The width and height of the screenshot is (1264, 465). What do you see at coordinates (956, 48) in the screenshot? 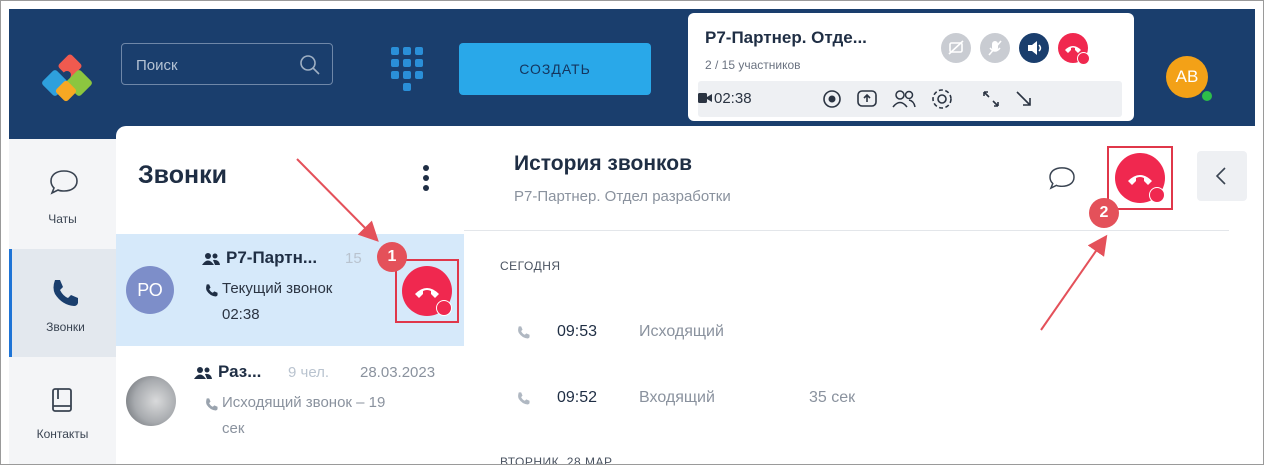
I see `screen-off-icon` at bounding box center [956, 48].